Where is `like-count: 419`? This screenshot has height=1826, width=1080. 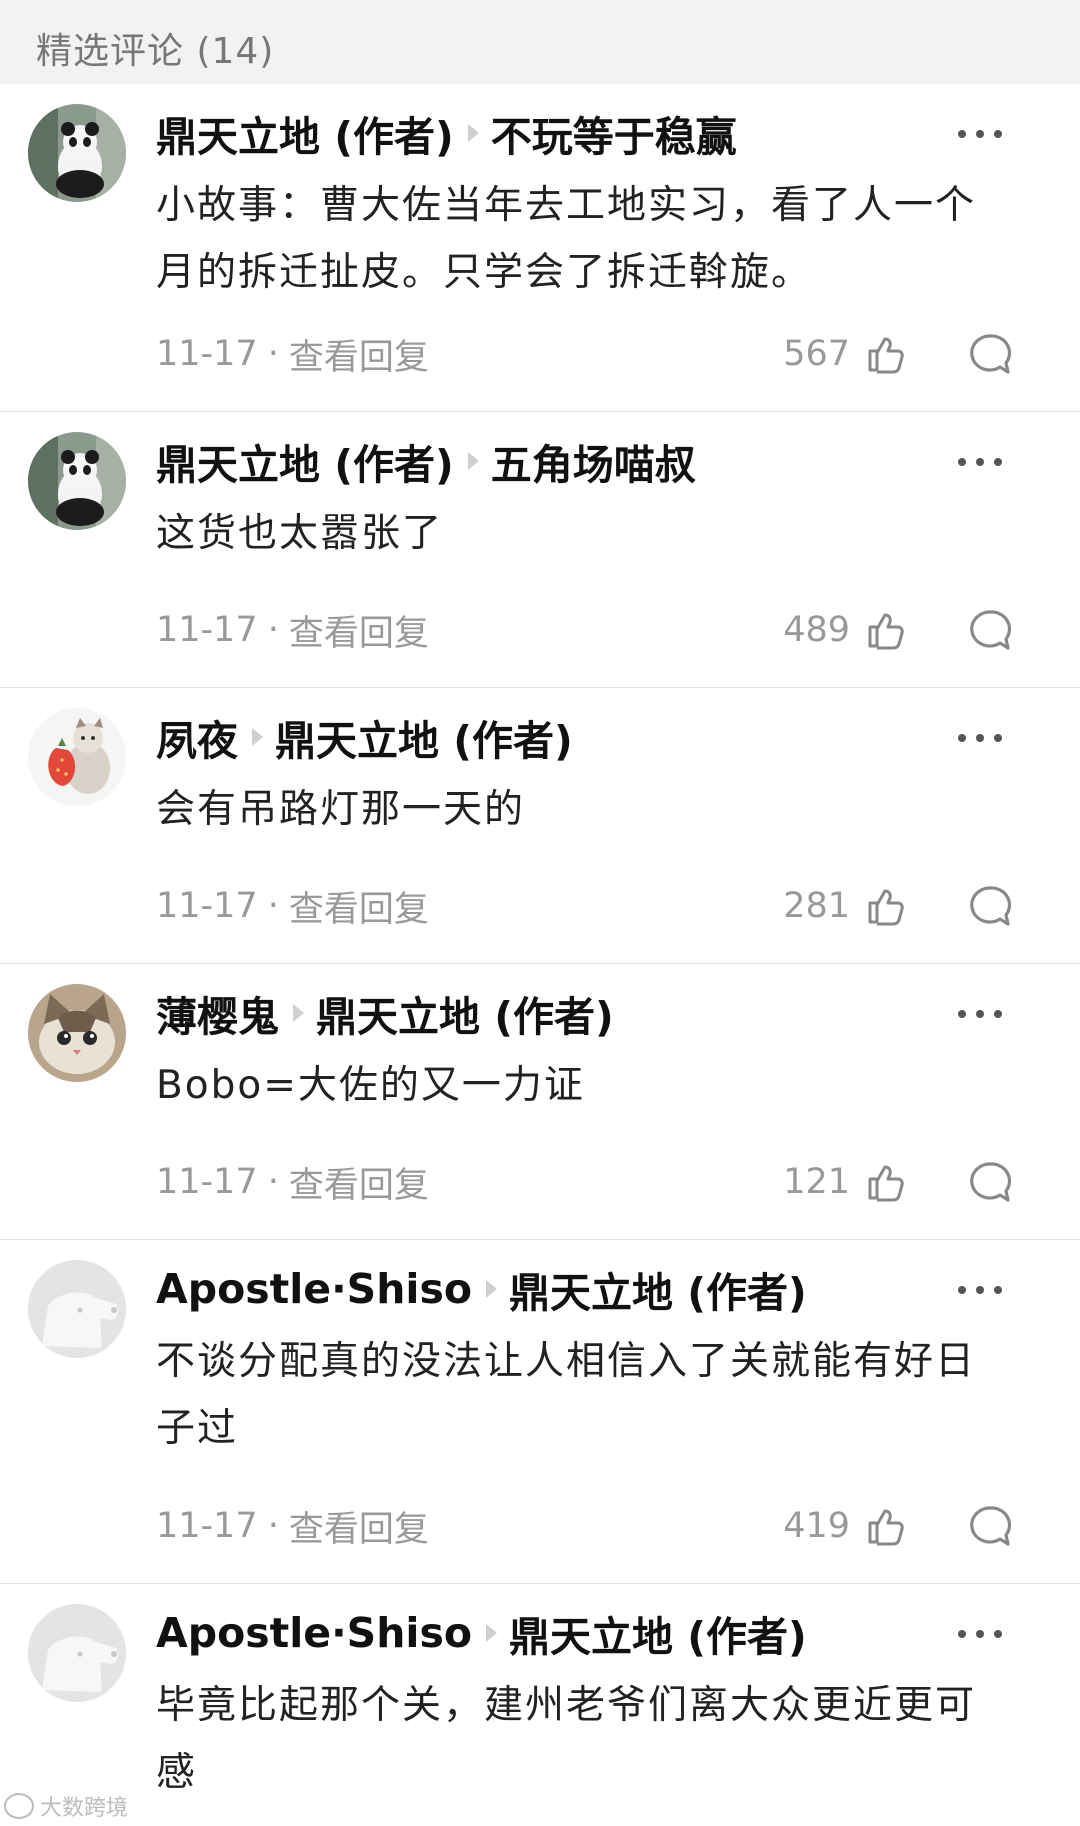 like-count: 419 is located at coordinates (816, 1526).